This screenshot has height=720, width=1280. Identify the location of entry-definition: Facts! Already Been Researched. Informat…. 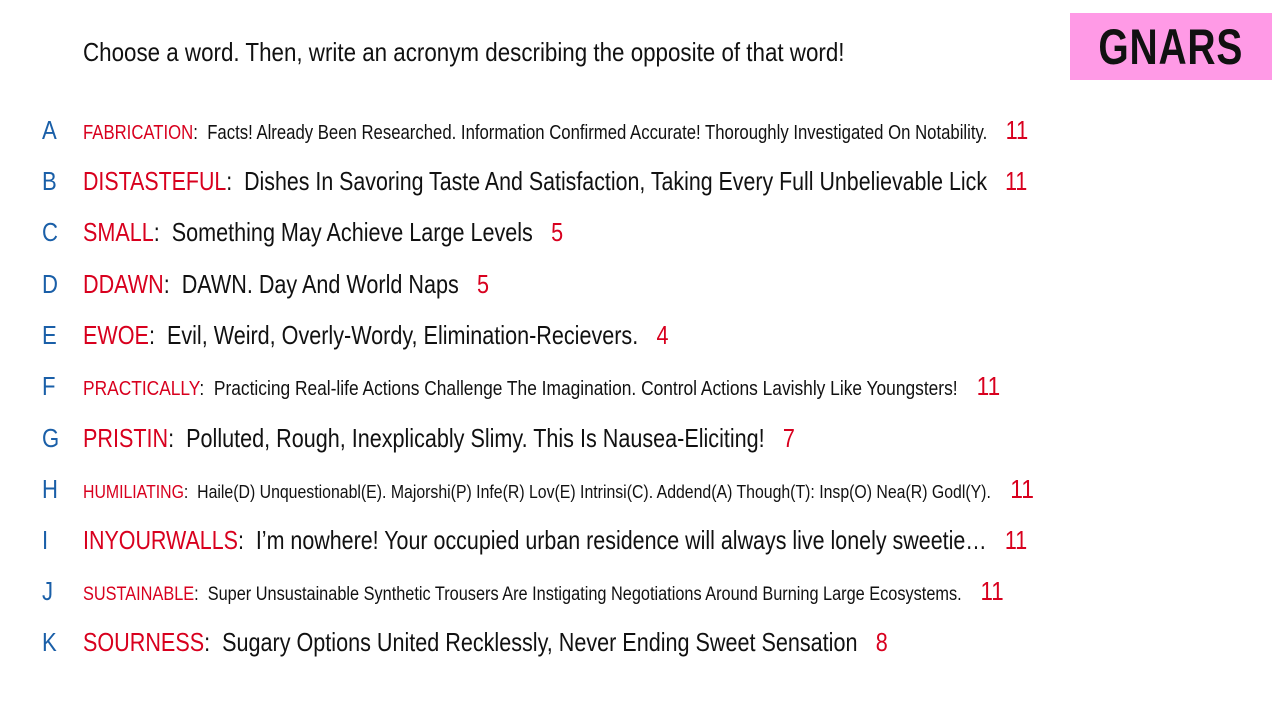
(597, 133).